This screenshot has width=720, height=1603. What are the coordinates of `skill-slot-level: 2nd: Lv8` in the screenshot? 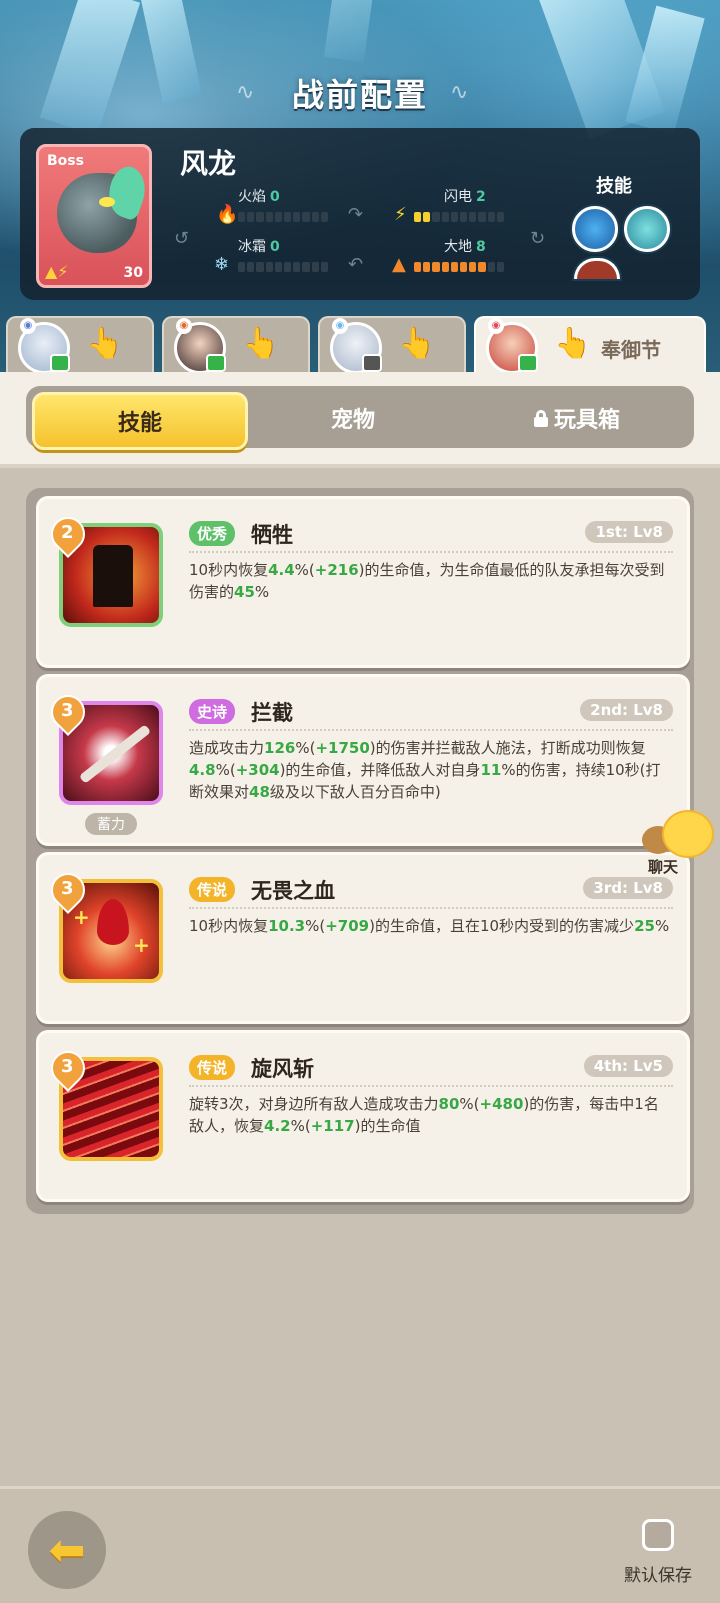 It's located at (626, 710).